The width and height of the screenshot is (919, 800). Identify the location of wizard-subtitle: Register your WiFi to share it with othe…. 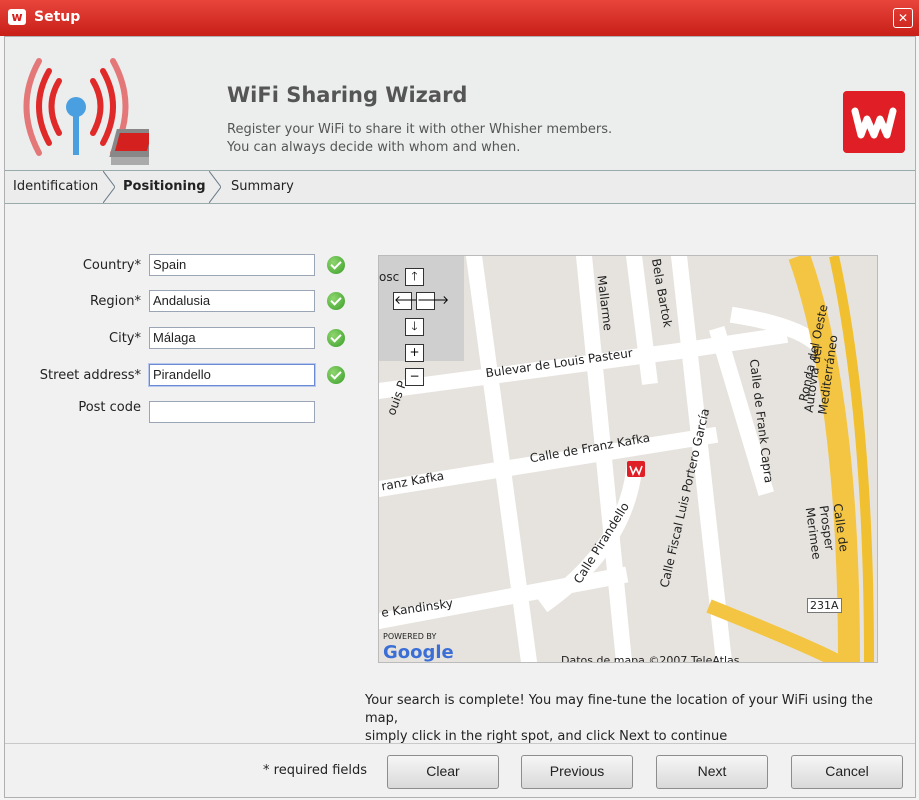
(419, 139).